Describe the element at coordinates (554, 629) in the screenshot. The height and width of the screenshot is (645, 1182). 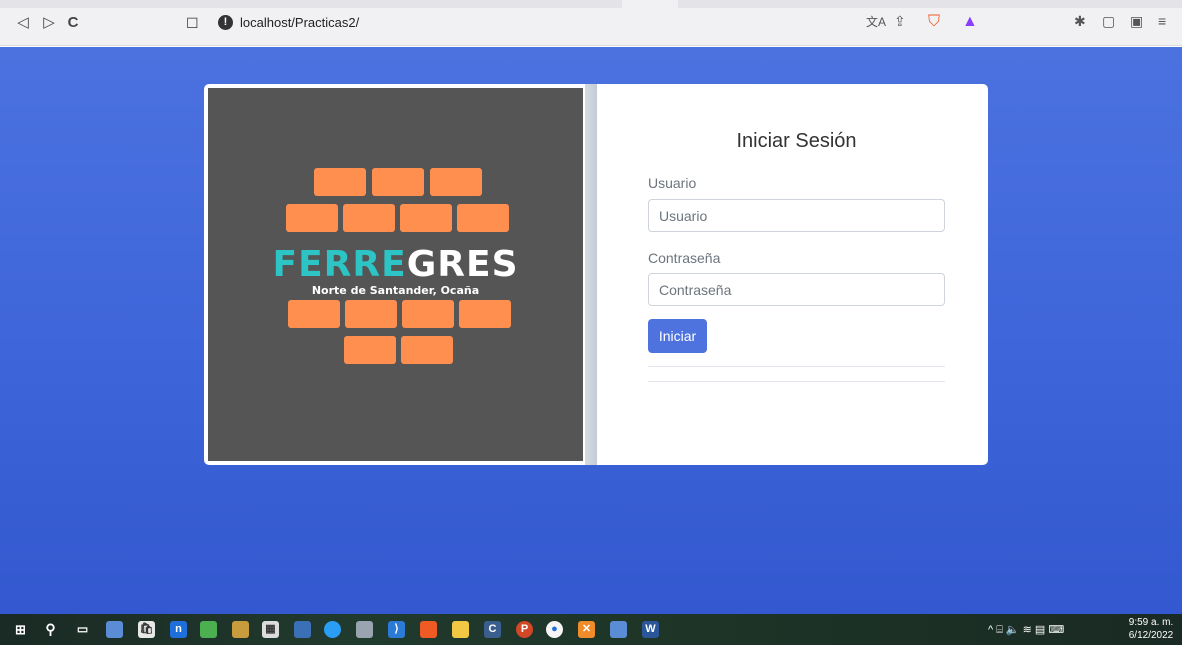
I see `app-icon: ●` at that location.